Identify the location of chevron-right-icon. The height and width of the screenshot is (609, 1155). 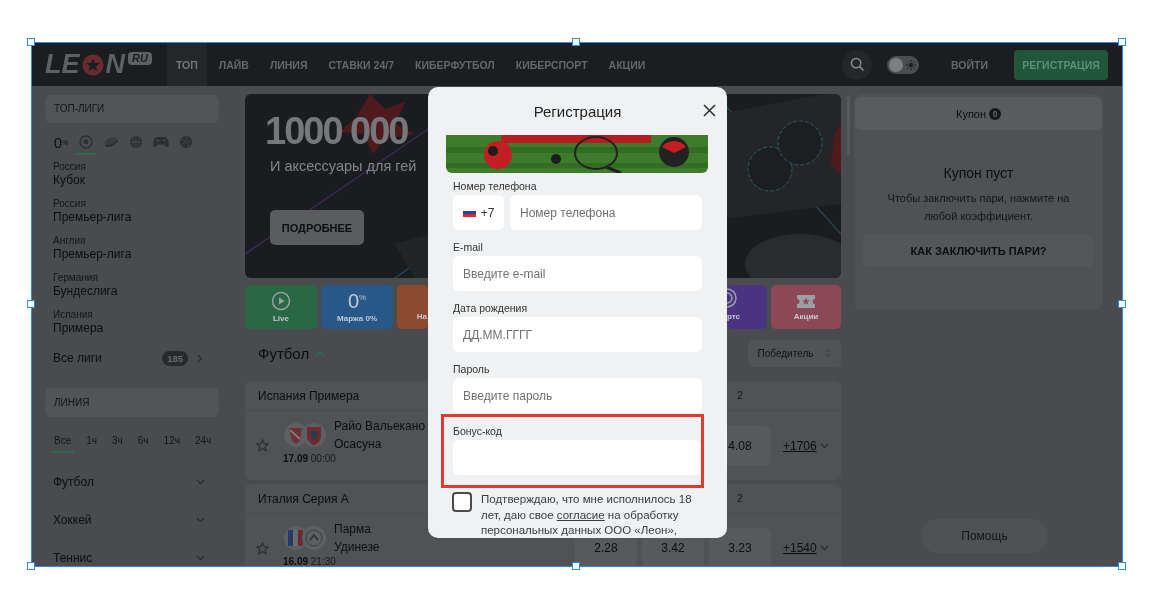
(200, 358).